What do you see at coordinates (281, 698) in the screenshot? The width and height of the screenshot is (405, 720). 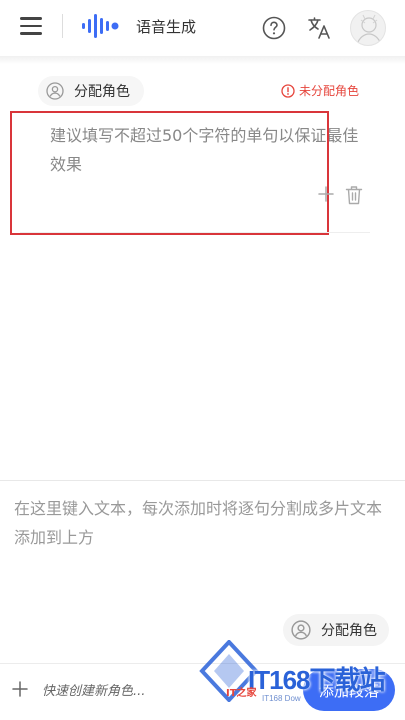 I see `watermark-sub: IT168 Dow` at bounding box center [281, 698].